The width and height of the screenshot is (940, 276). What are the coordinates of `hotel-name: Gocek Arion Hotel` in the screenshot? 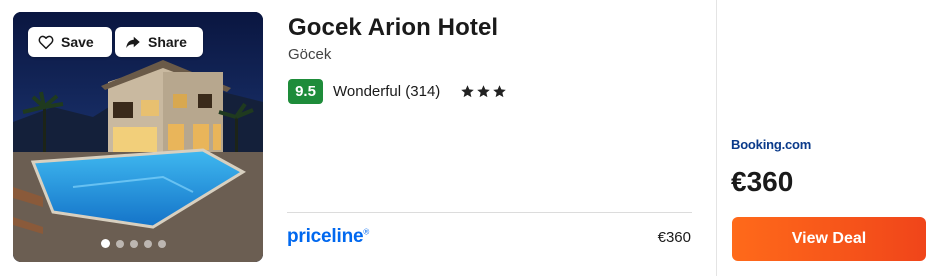 It's located at (393, 28).